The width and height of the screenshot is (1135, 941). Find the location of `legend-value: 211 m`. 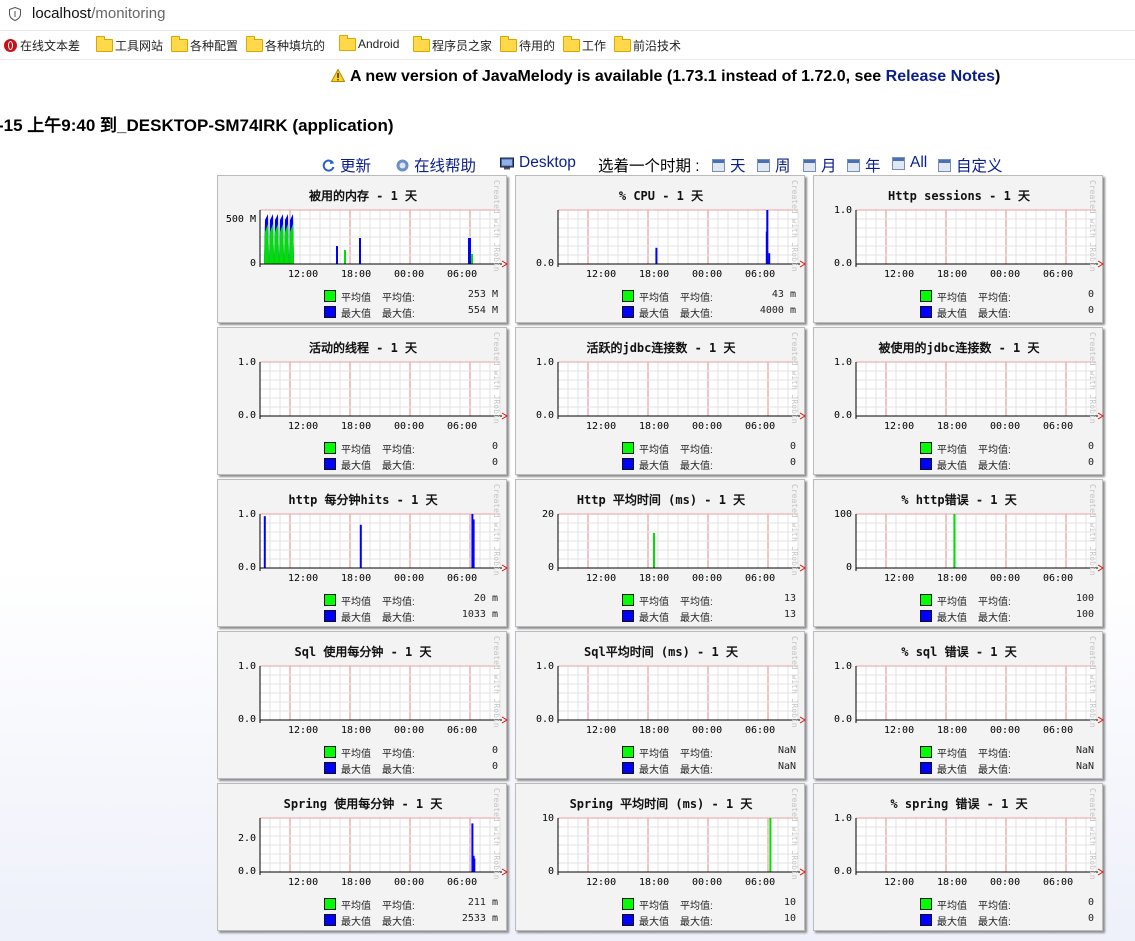

legend-value: 211 m is located at coordinates (482, 902).